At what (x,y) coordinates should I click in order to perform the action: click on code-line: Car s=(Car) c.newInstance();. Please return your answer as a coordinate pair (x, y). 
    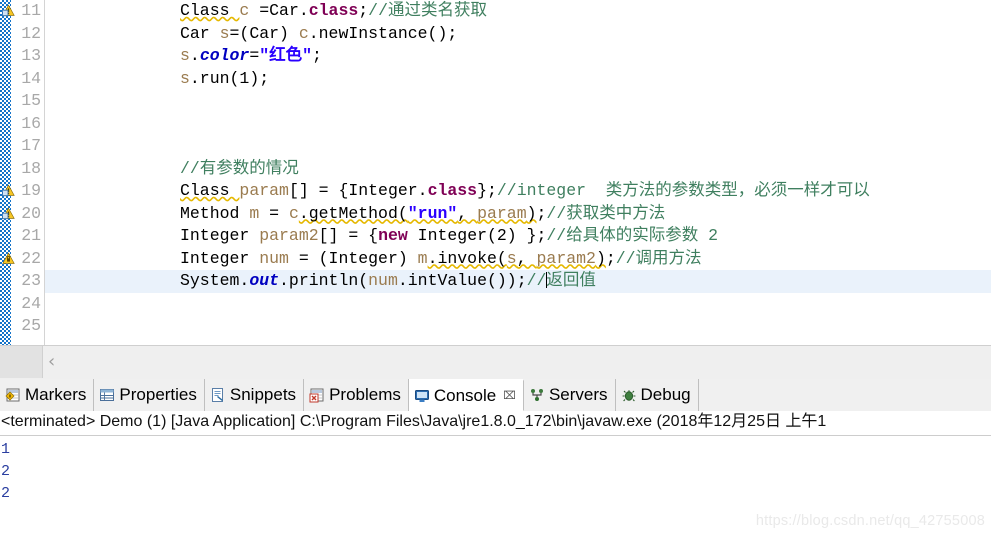
    Looking at the image, I should click on (518, 34).